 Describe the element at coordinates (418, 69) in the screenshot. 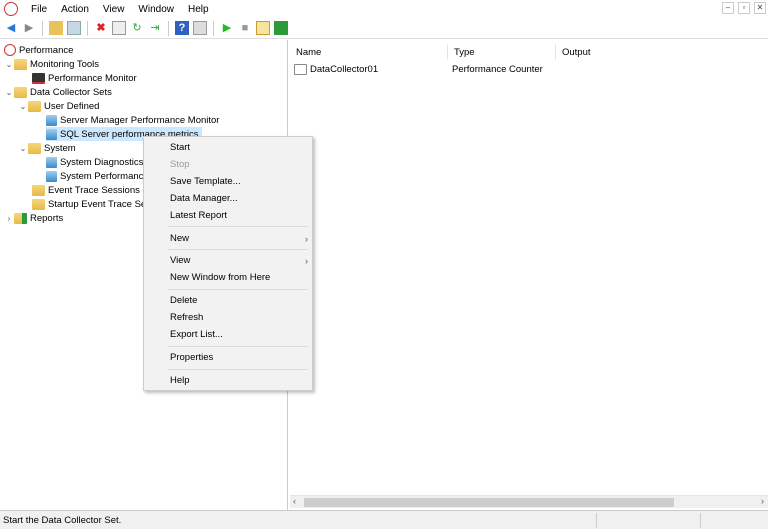

I see `list-row: DataCollector01 Performance Counter` at that location.